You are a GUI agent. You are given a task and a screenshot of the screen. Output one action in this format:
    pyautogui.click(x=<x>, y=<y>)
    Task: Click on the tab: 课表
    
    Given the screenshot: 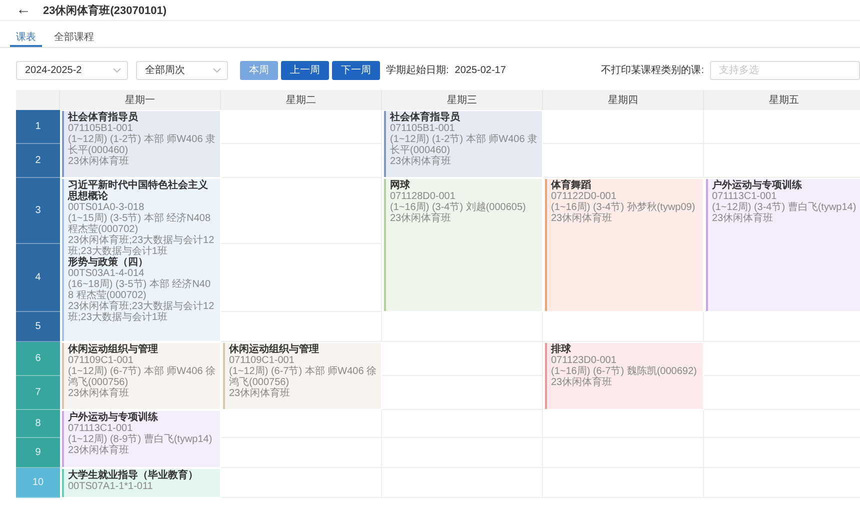 What is the action you would take?
    pyautogui.click(x=26, y=37)
    